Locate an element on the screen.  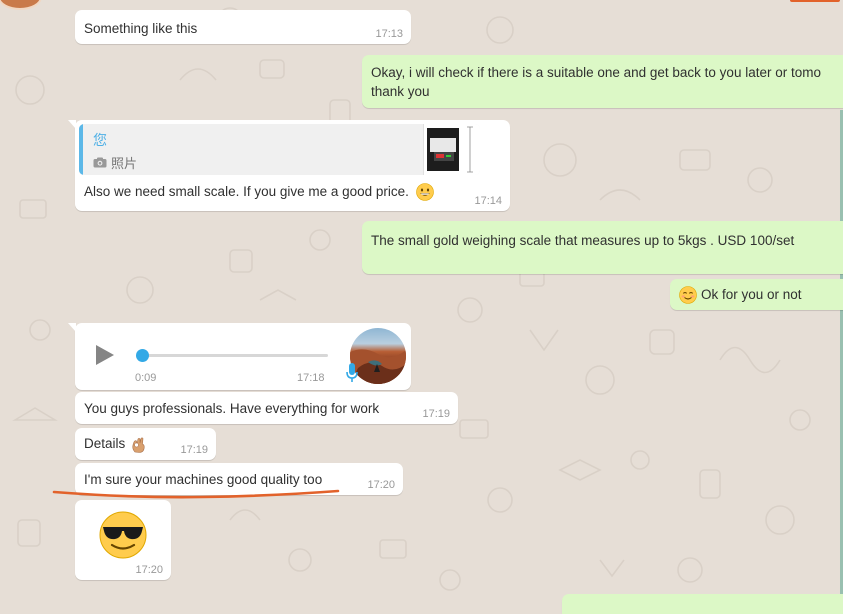
quote-thumbnail is located at coordinates (451, 149).